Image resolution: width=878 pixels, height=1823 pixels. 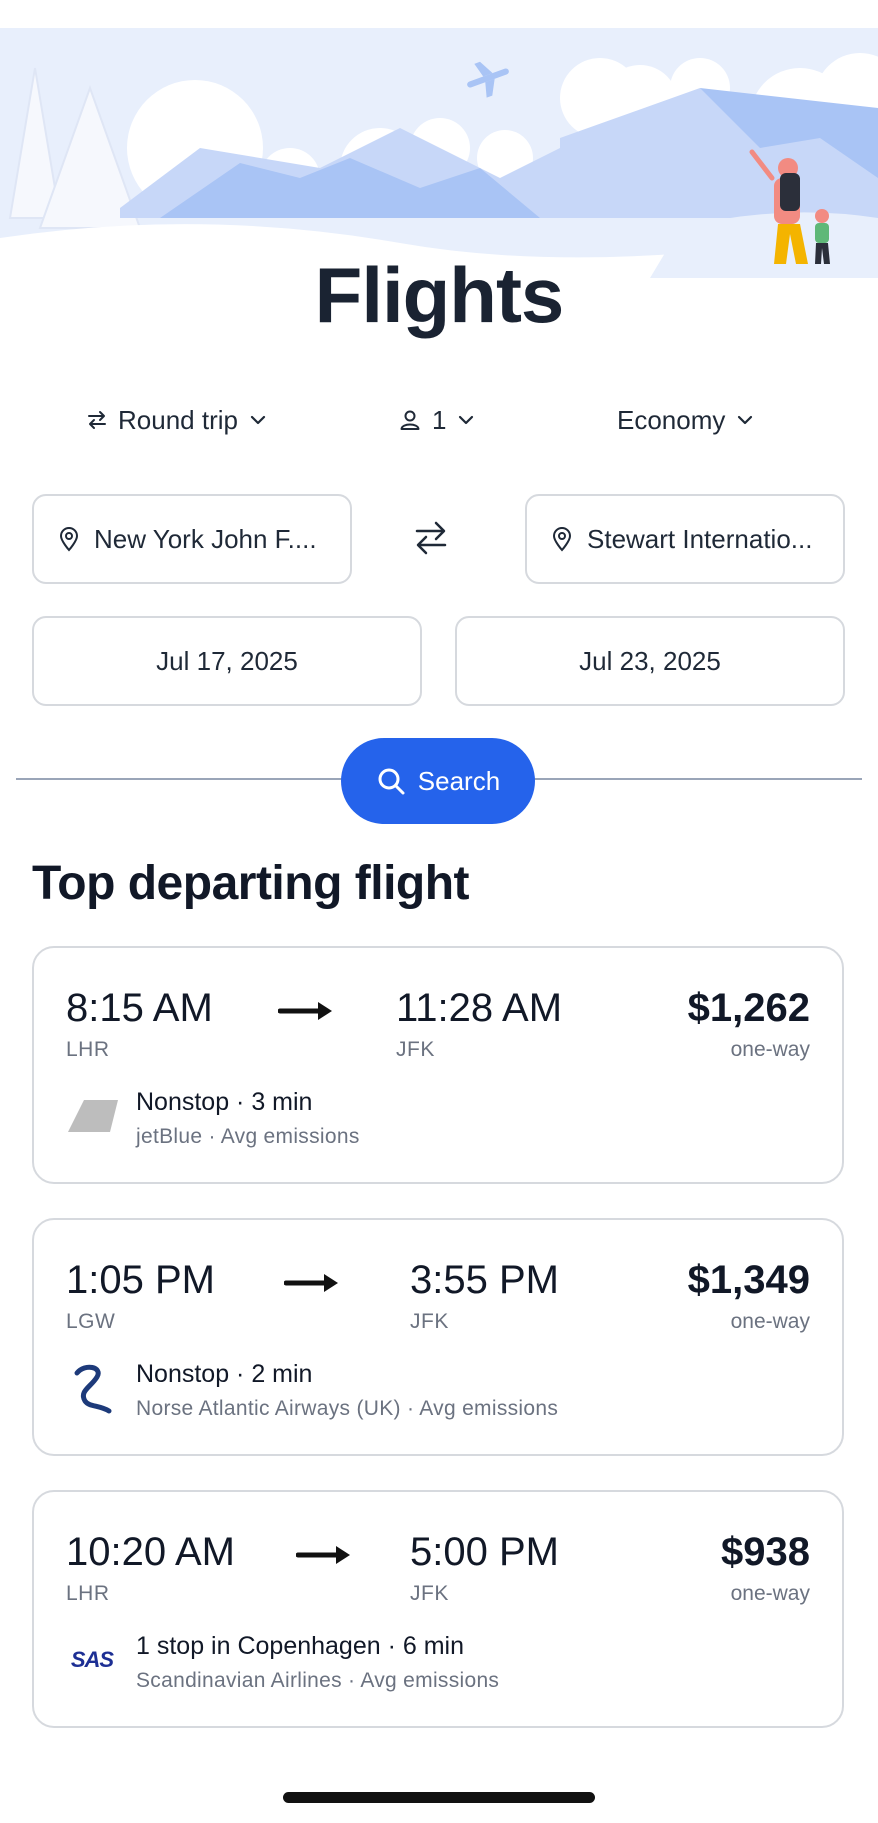 I want to click on cabin-class-label: Economy, so click(x=671, y=419).